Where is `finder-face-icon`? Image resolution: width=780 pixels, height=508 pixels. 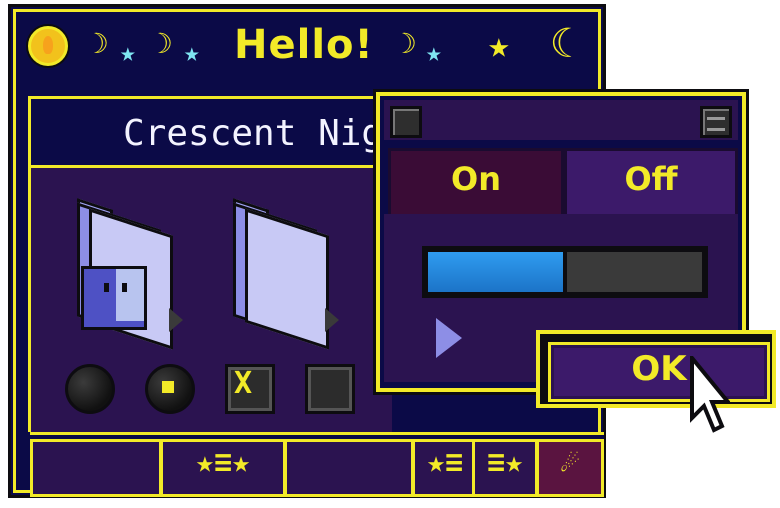
finder-face-icon is located at coordinates (114, 298).